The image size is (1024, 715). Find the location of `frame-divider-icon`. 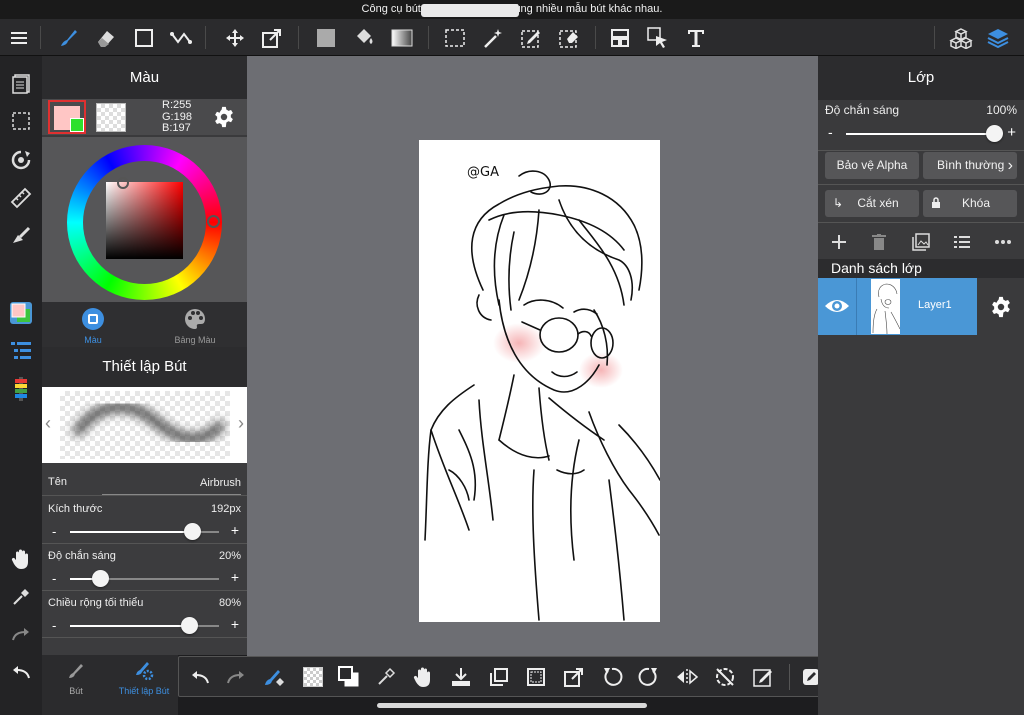

frame-divider-icon is located at coordinates (620, 37).